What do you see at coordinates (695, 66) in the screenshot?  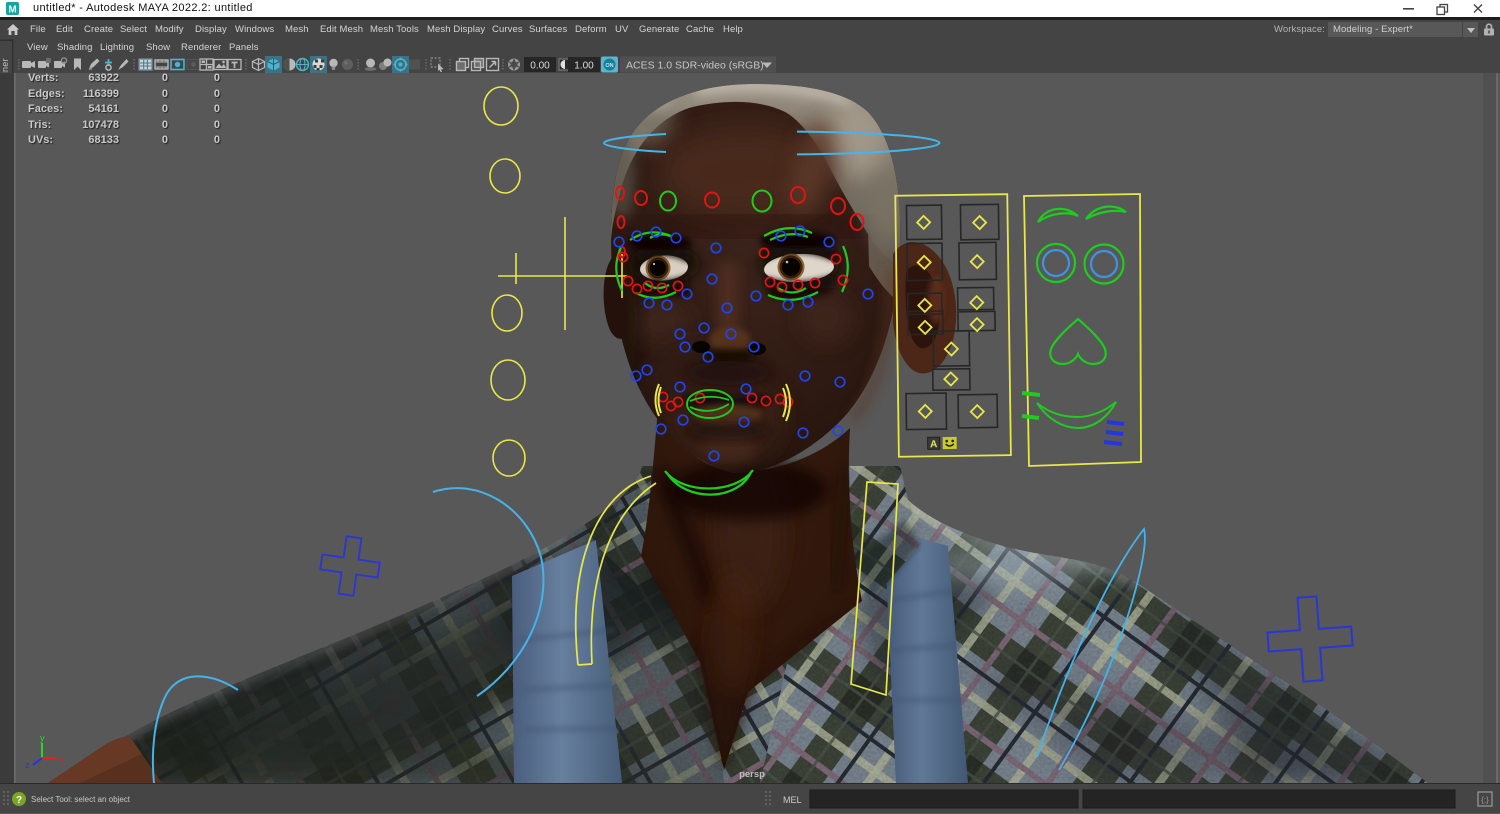 I see `svg-text: ACES 1.0 SDR-video (sRGB)` at bounding box center [695, 66].